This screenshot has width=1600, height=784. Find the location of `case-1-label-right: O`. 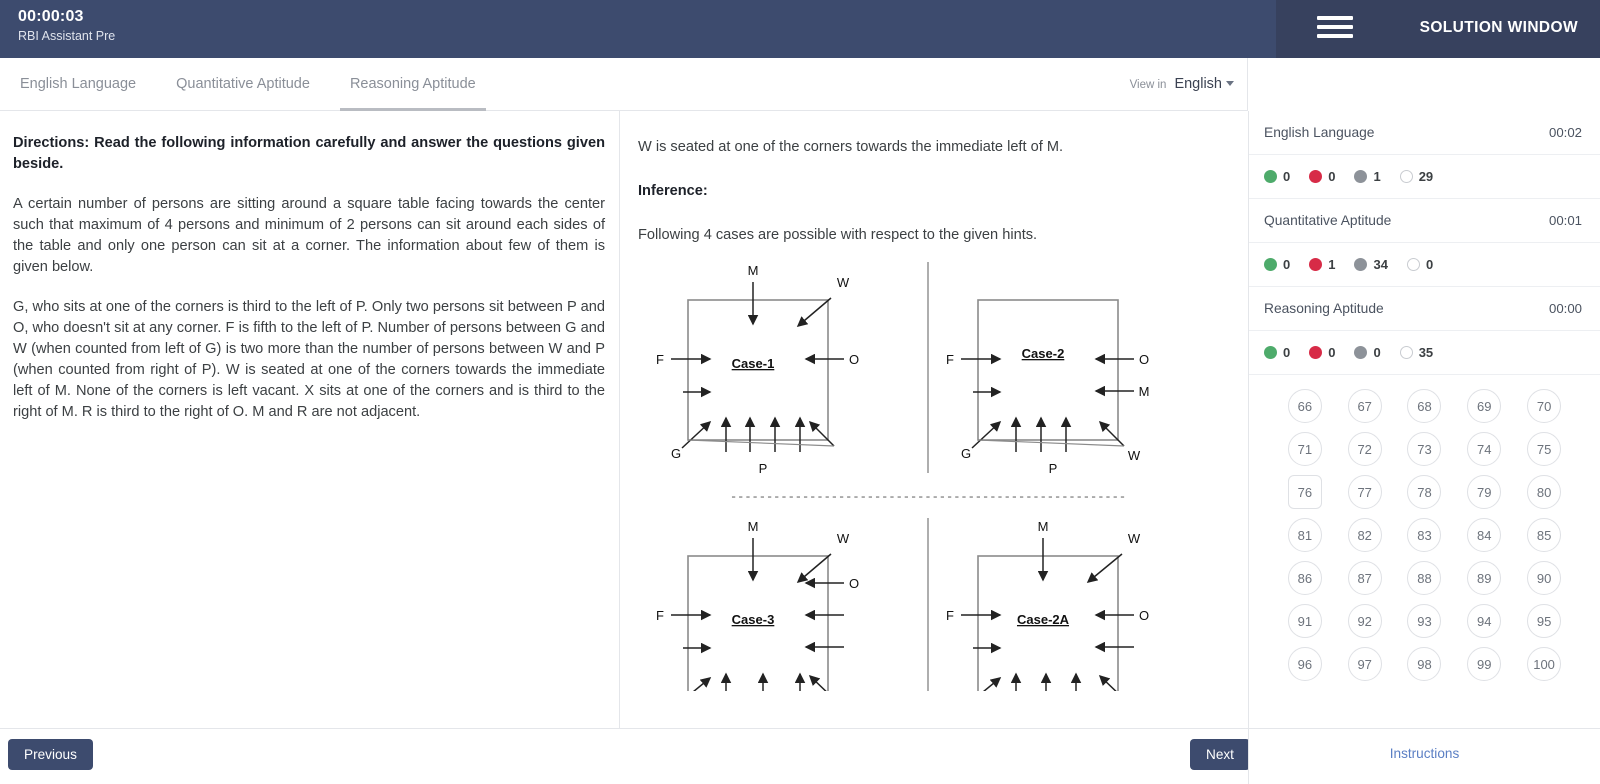

case-1-label-right: O is located at coordinates (854, 359).